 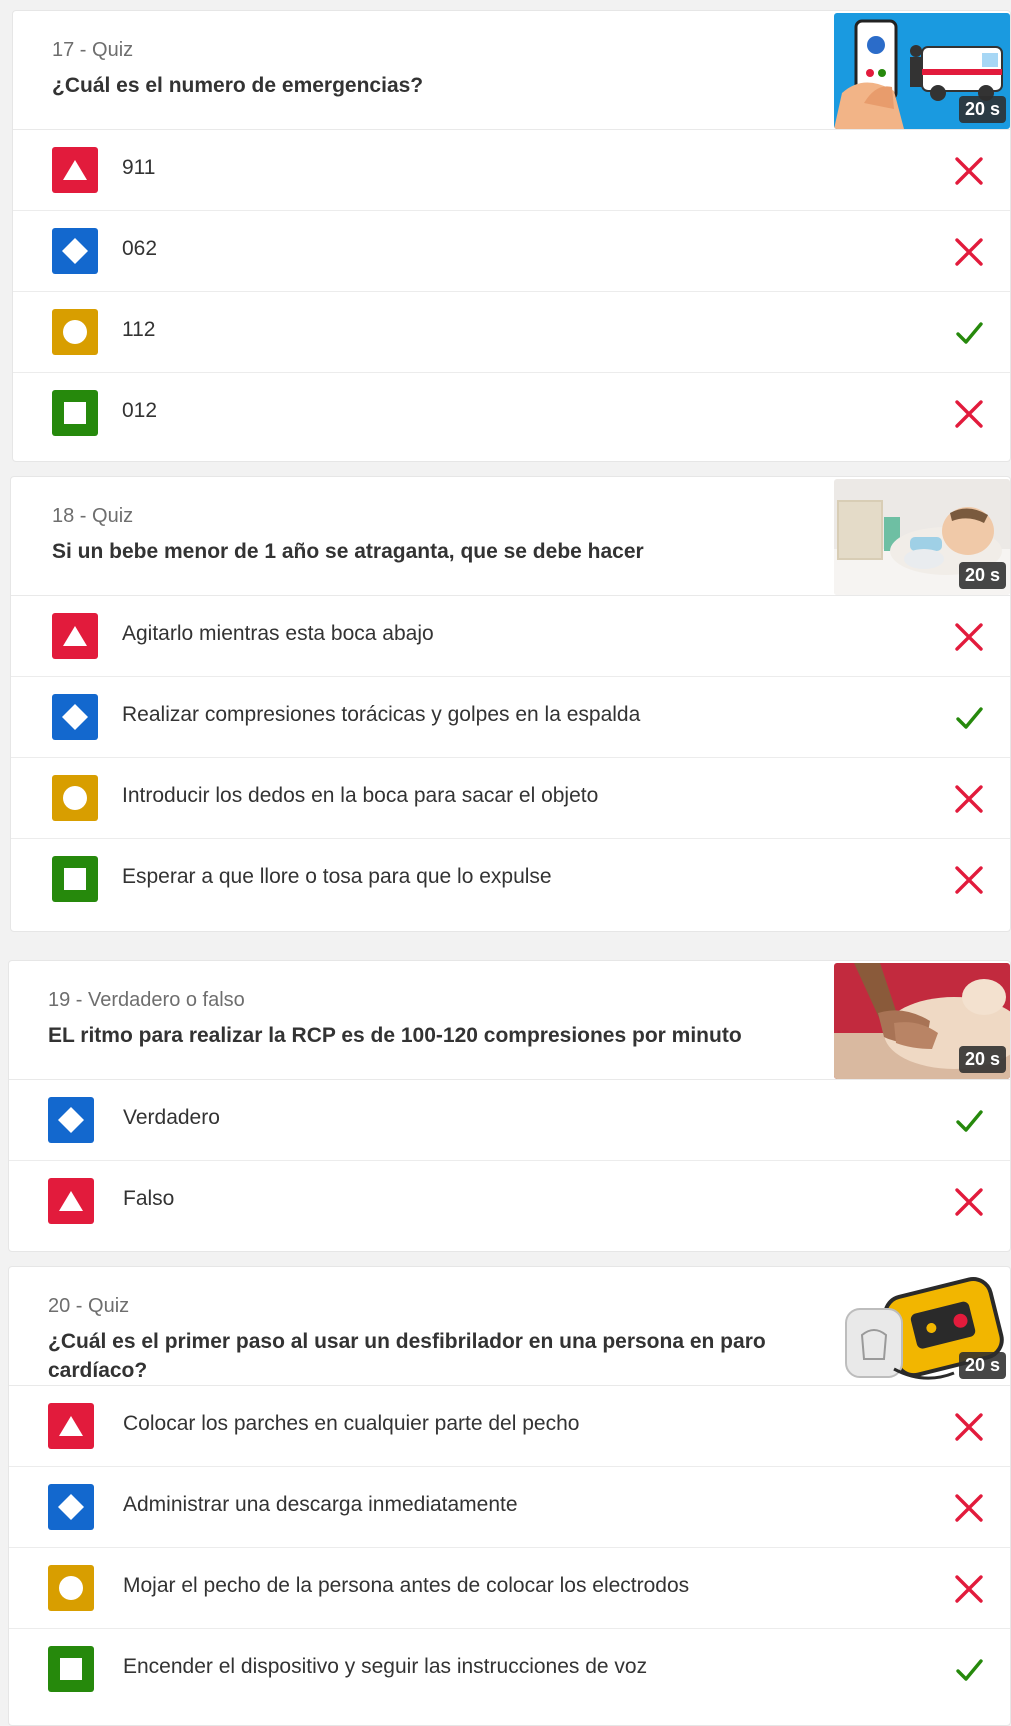 What do you see at coordinates (93, 516) in the screenshot?
I see `question-meta: 18 - Quiz` at bounding box center [93, 516].